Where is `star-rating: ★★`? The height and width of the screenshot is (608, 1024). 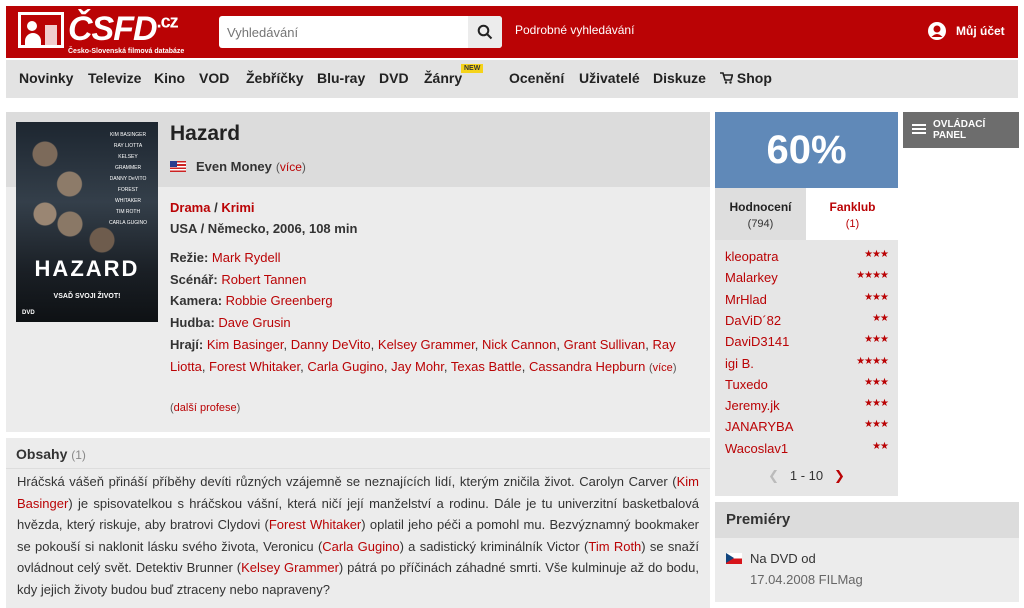
star-rating: ★★ is located at coordinates (880, 318).